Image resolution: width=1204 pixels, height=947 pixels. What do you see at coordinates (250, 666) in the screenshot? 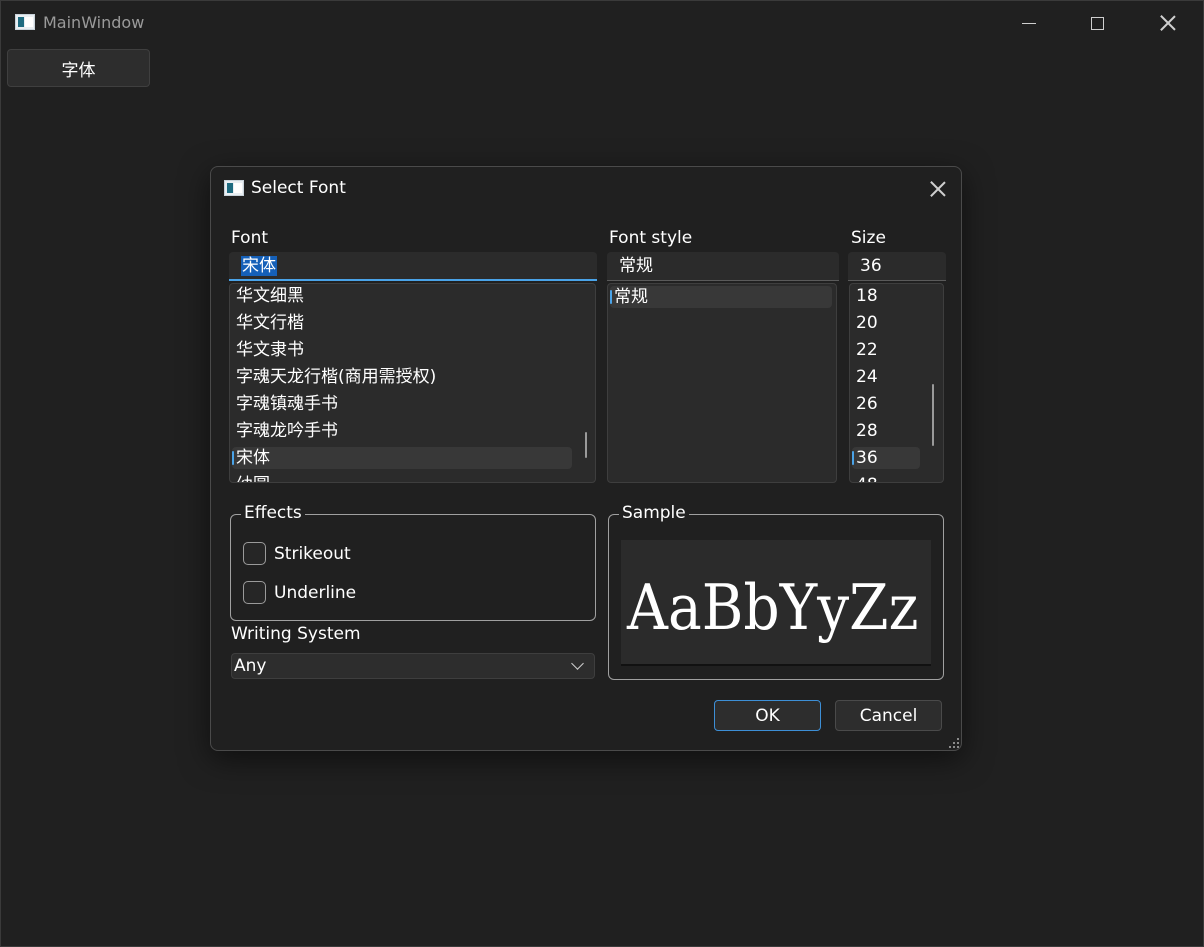
I see `writing-system-value: Any` at bounding box center [250, 666].